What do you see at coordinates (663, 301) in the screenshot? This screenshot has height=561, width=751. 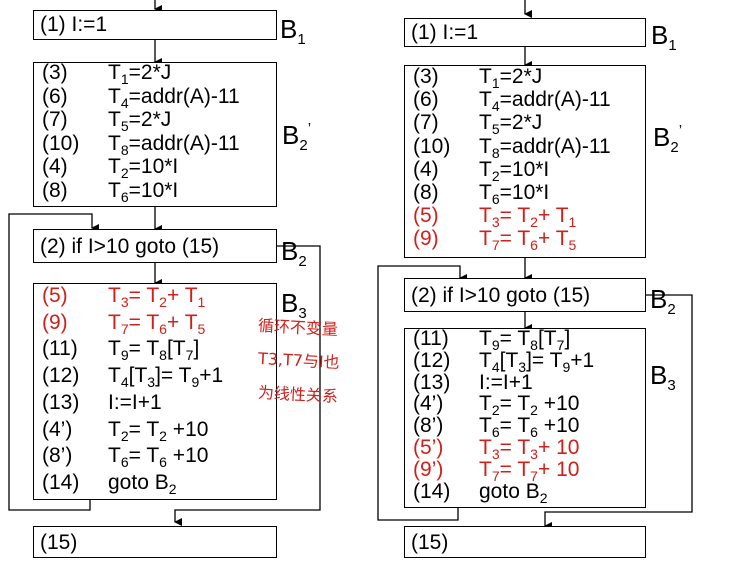 I see `right-b2-label: B2` at bounding box center [663, 301].